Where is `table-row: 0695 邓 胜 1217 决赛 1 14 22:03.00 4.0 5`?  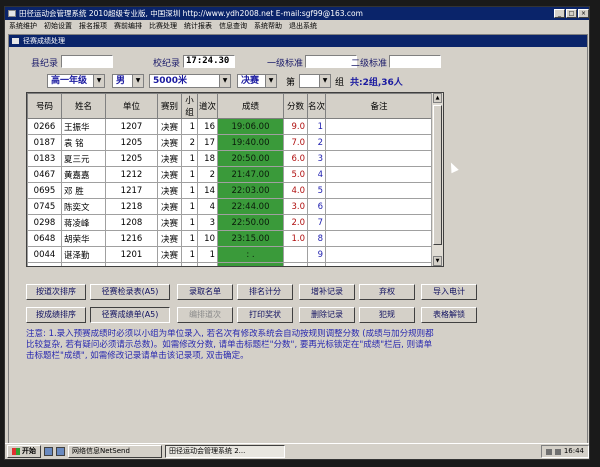 table-row: 0695 邓 胜 1217 决赛 1 14 22:03.00 4.0 5 is located at coordinates (230, 190).